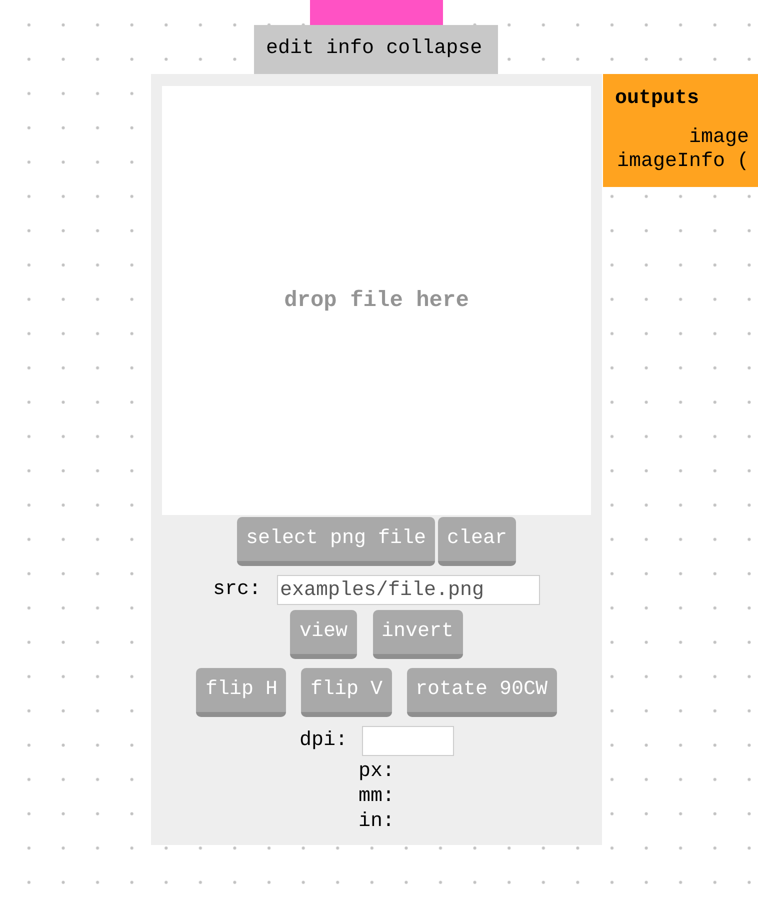 The width and height of the screenshot is (758, 899). What do you see at coordinates (481, 692) in the screenshot?
I see `rotate-button: rotate 90CW` at bounding box center [481, 692].